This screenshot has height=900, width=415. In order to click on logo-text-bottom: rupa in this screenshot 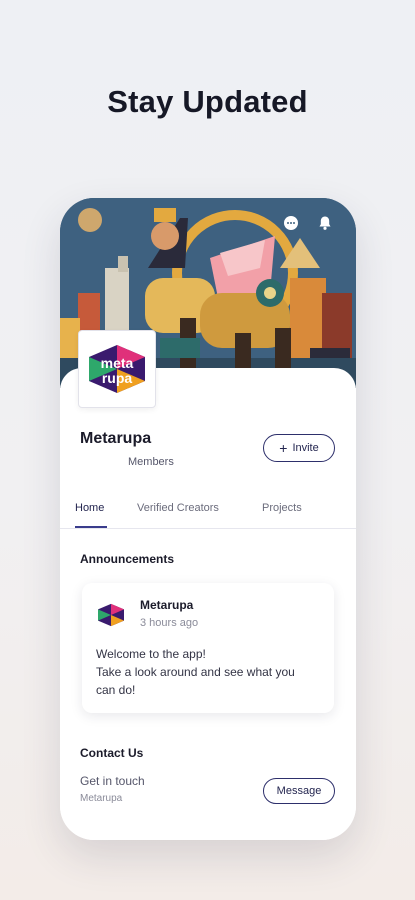, I will do `click(117, 378)`.